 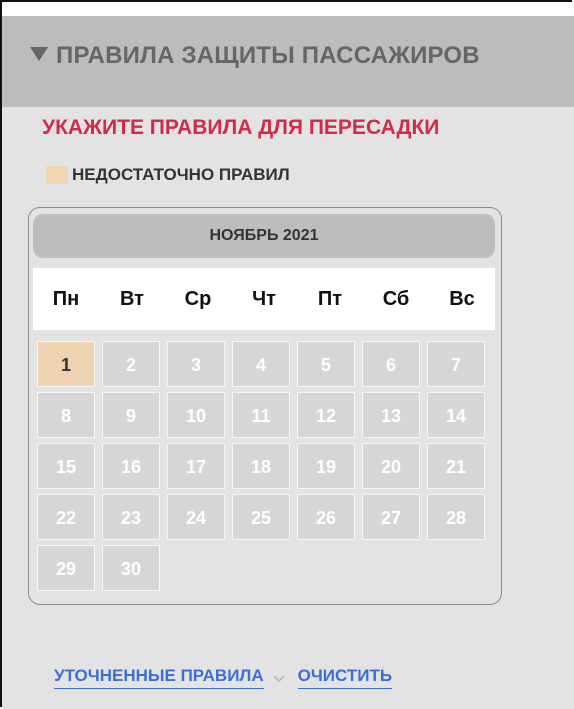 I want to click on calendar-day: 17, so click(x=196, y=466).